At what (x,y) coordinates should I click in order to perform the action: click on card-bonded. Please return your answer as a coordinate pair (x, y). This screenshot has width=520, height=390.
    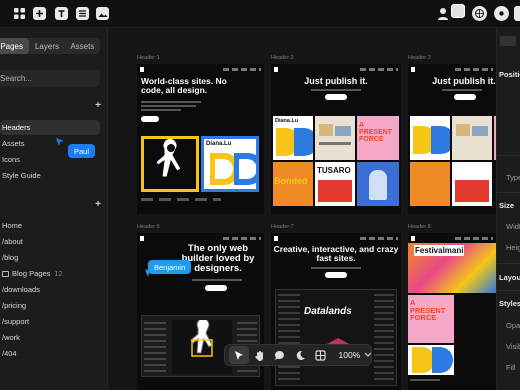
    Looking at the image, I should click on (430, 184).